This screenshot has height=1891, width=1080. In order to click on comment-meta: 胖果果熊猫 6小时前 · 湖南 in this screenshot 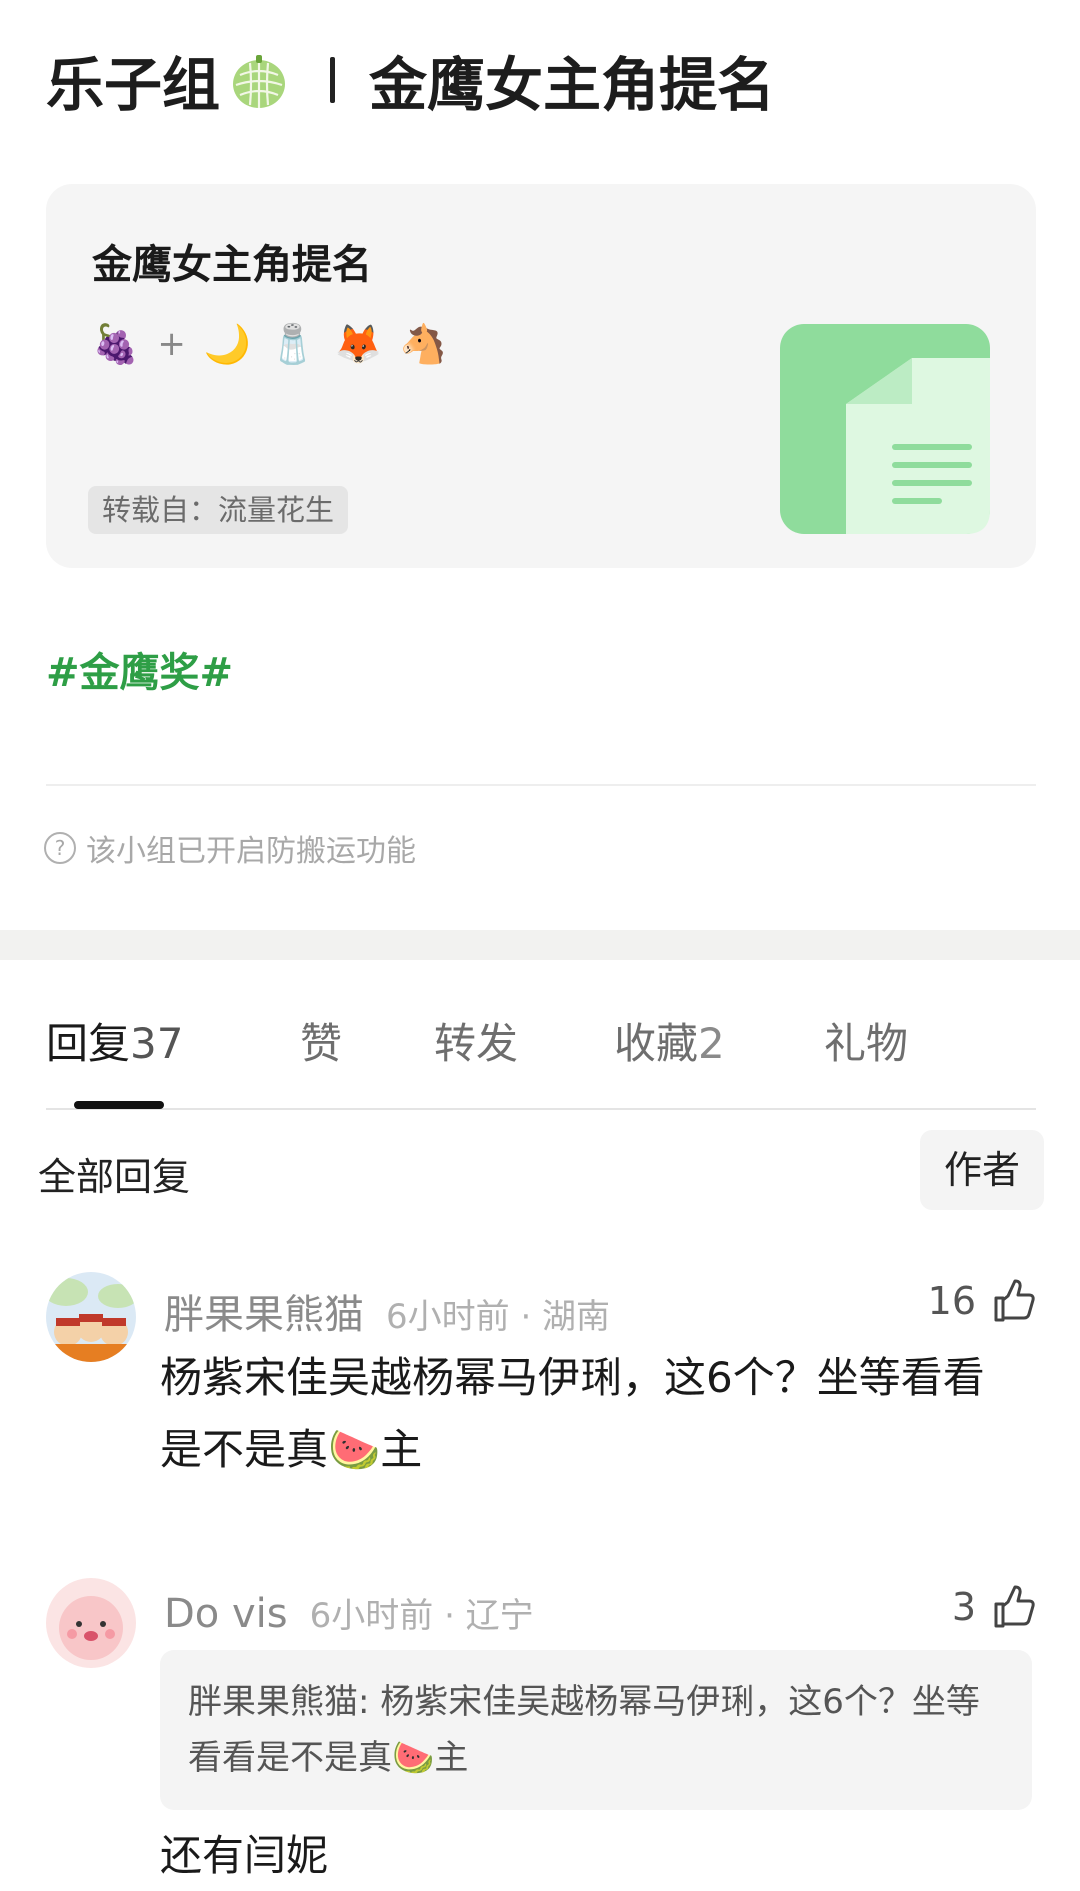, I will do `click(387, 1311)`.